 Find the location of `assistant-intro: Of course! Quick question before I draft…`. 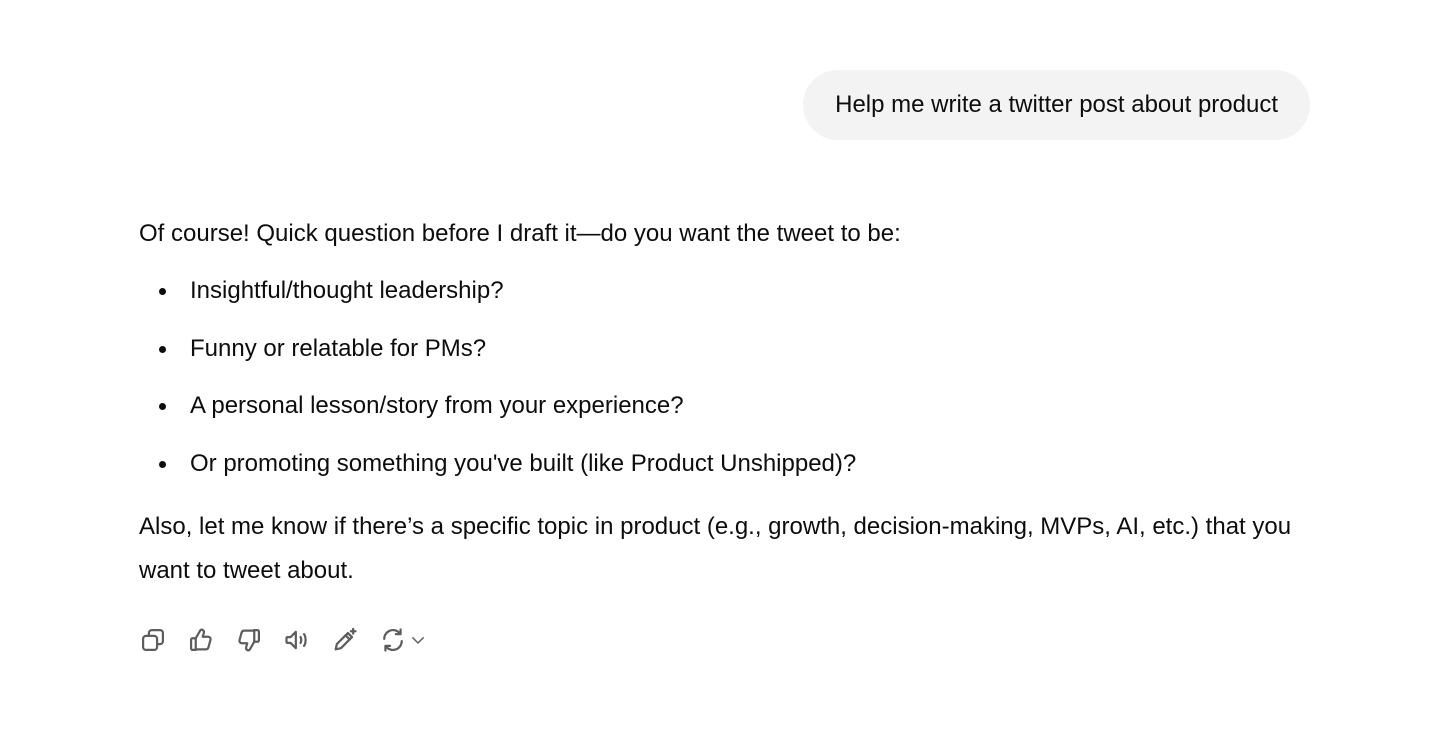

assistant-intro: Of course! Quick question before I draft… is located at coordinates (520, 233).